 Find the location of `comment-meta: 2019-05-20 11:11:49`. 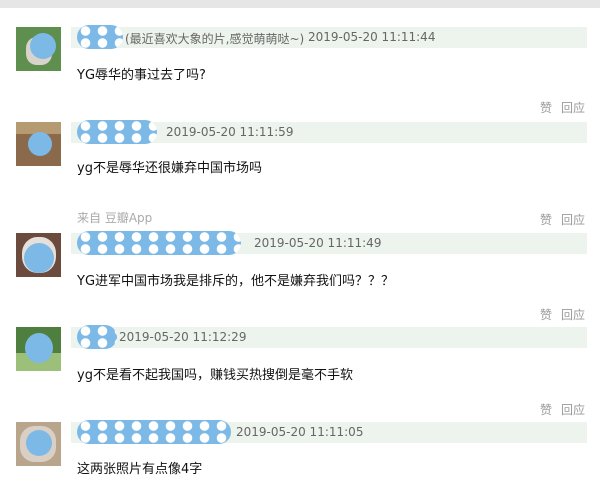

comment-meta: 2019-05-20 11:11:49 is located at coordinates (329, 243).